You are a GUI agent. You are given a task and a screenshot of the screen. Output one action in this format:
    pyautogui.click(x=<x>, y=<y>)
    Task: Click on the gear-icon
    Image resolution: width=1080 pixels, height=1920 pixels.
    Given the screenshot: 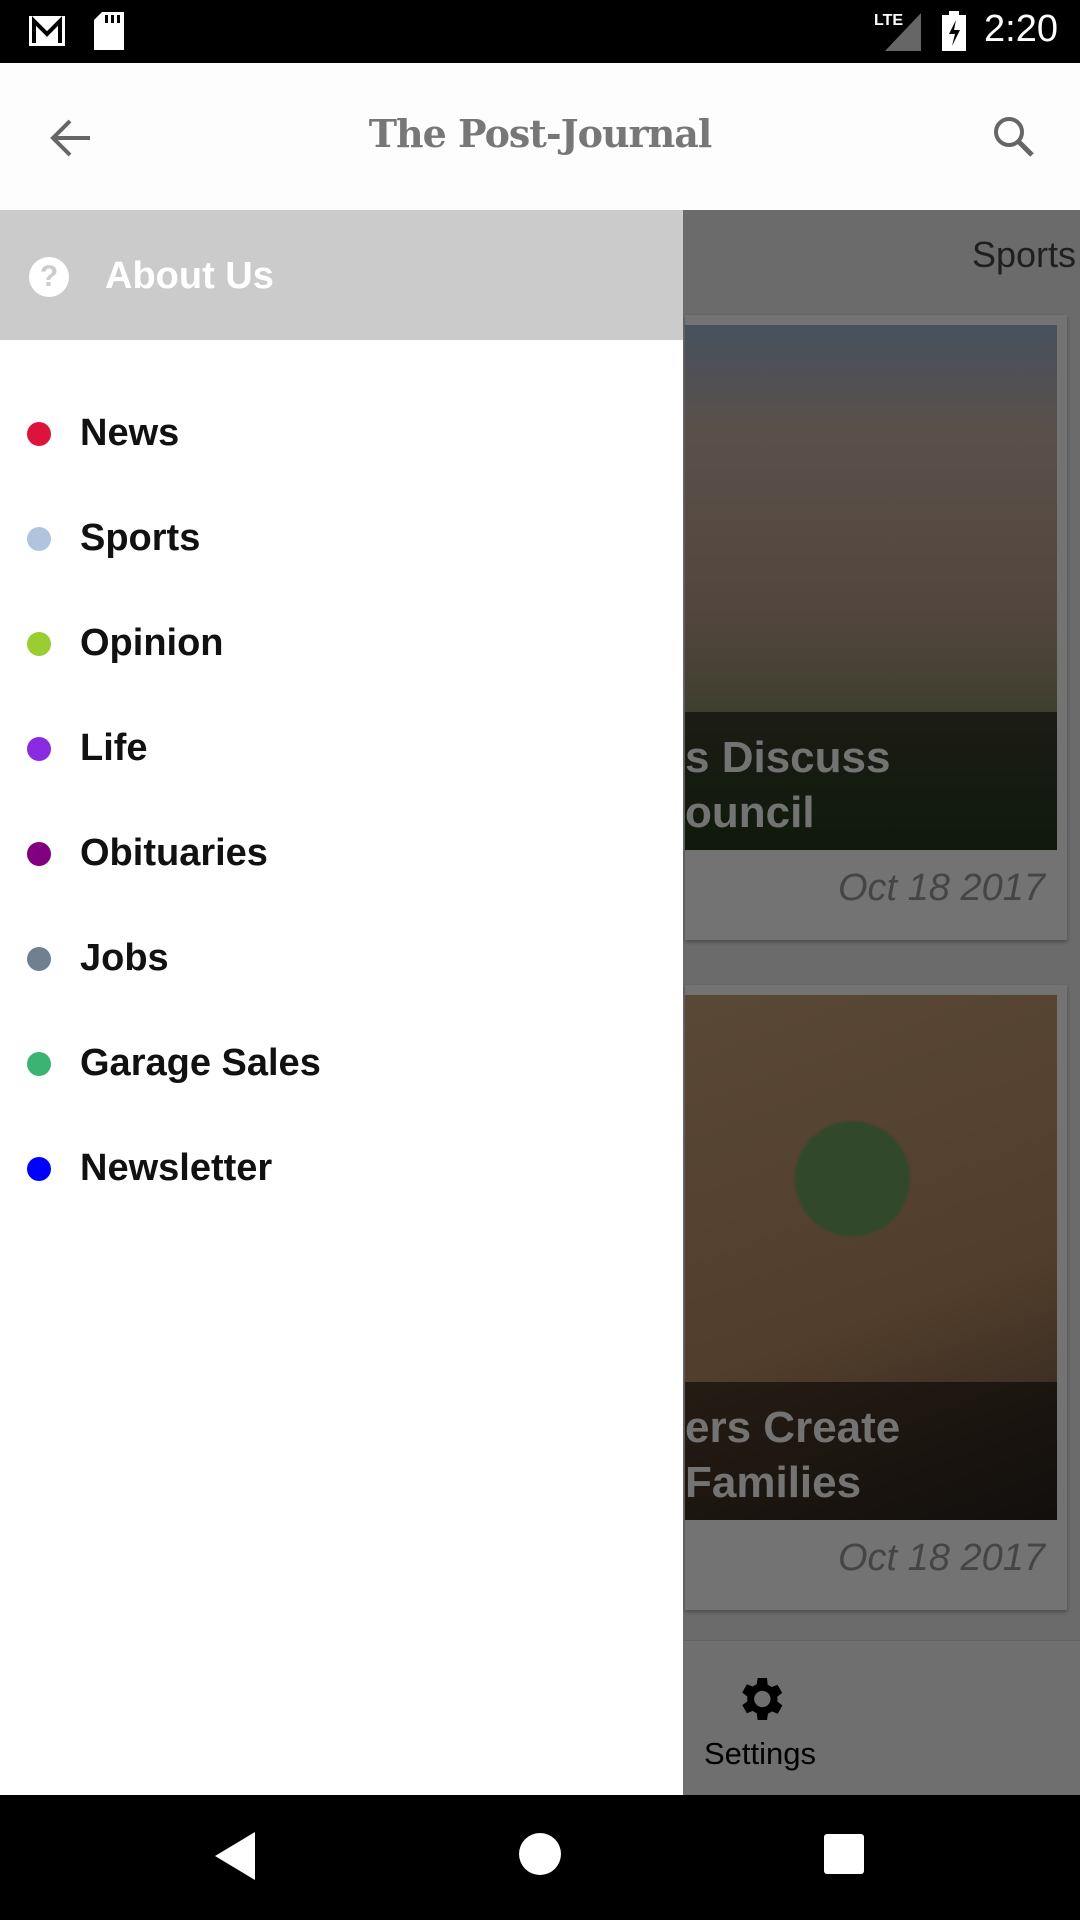 What is the action you would take?
    pyautogui.click(x=762, y=1699)
    